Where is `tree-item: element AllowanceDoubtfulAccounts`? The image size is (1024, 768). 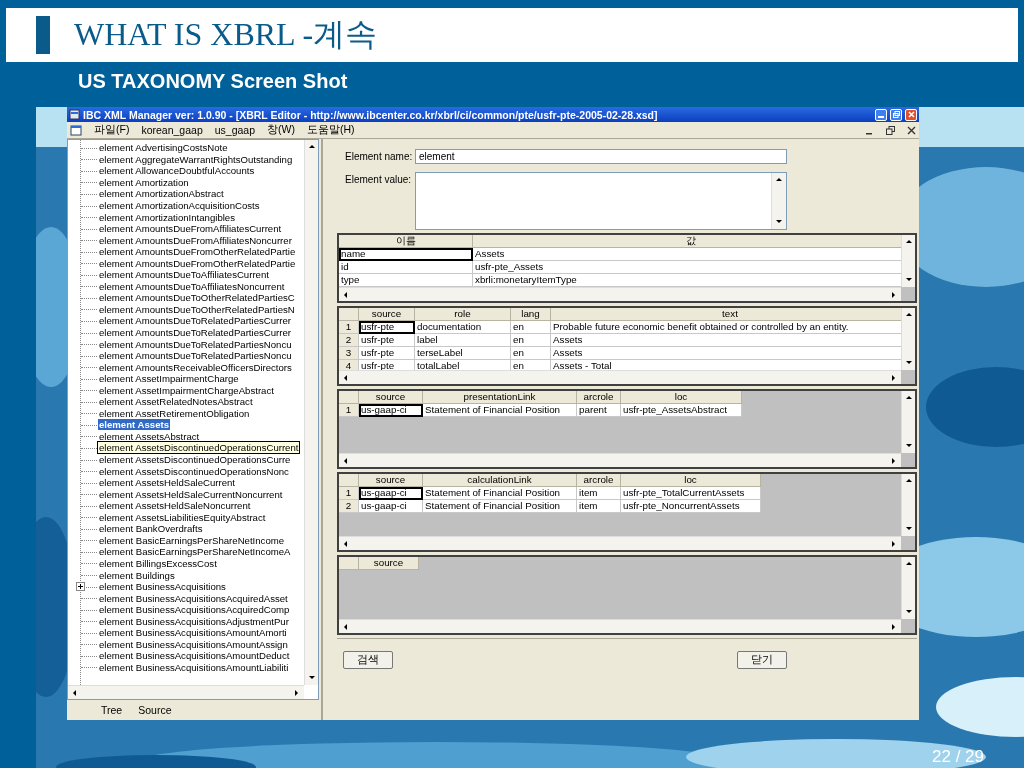 tree-item: element AllowanceDoubtfulAccounts is located at coordinates (177, 171).